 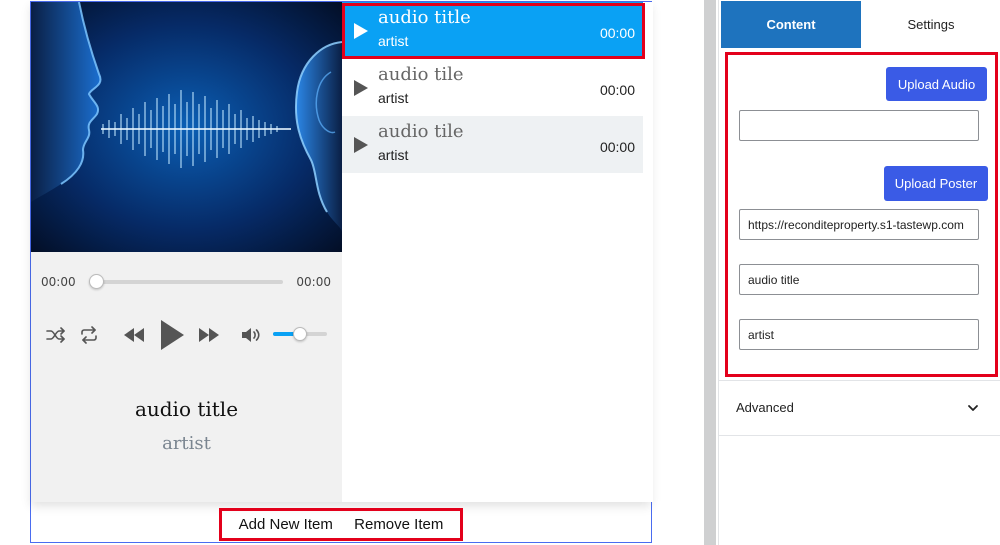 What do you see at coordinates (186, 443) in the screenshot?
I see `now-playing-artist: artist` at bounding box center [186, 443].